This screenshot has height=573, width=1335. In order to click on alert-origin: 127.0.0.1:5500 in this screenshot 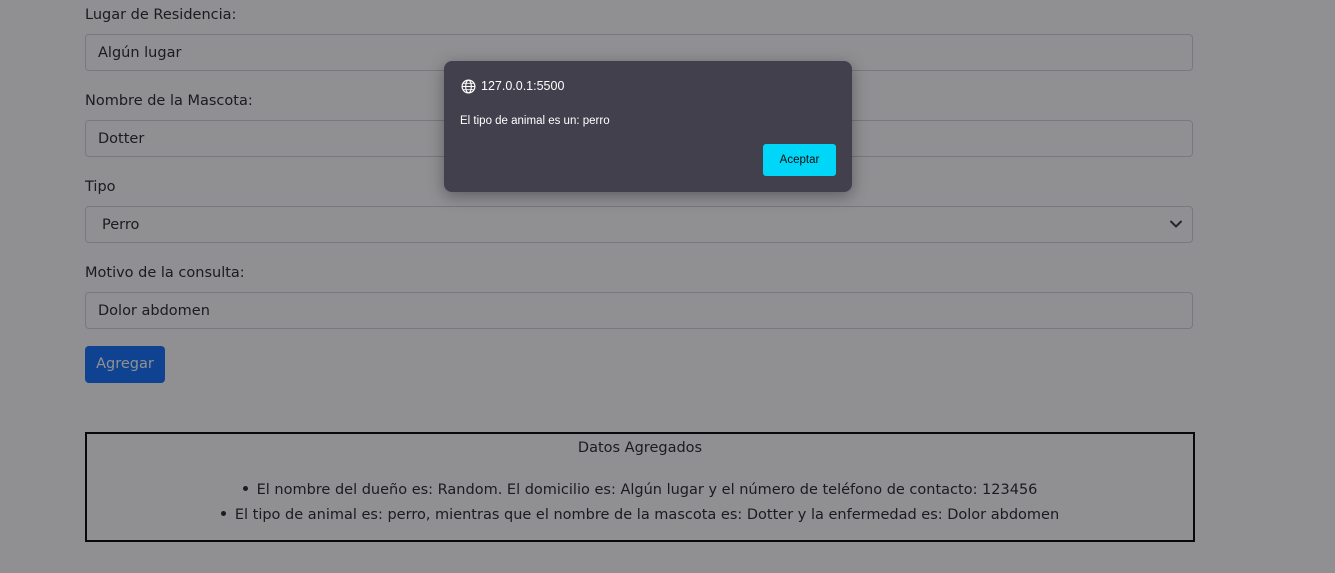, I will do `click(512, 86)`.